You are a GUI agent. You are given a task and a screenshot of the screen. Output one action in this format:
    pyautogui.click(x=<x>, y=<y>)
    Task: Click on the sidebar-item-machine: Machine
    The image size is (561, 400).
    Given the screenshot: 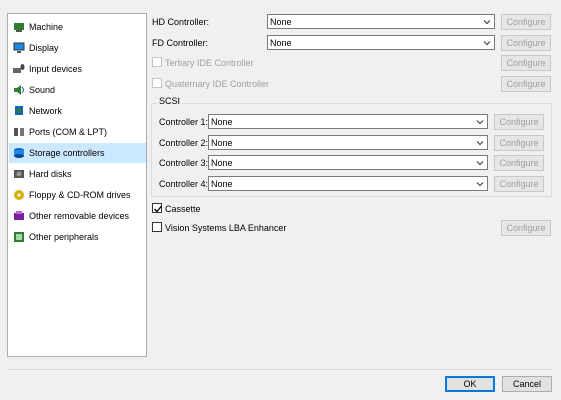 What is the action you would take?
    pyautogui.click(x=77, y=27)
    